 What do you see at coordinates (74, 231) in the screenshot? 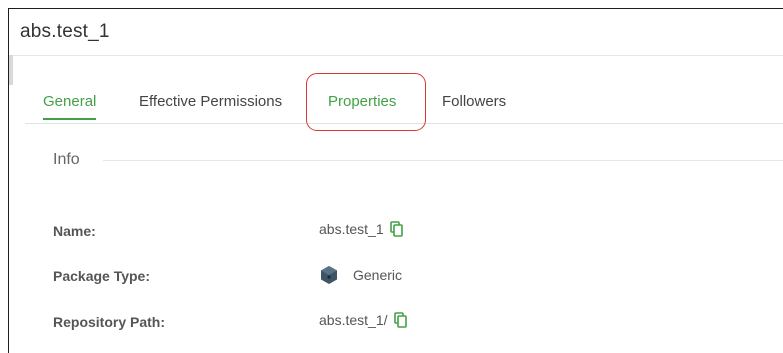
I see `name-label: Name:` at bounding box center [74, 231].